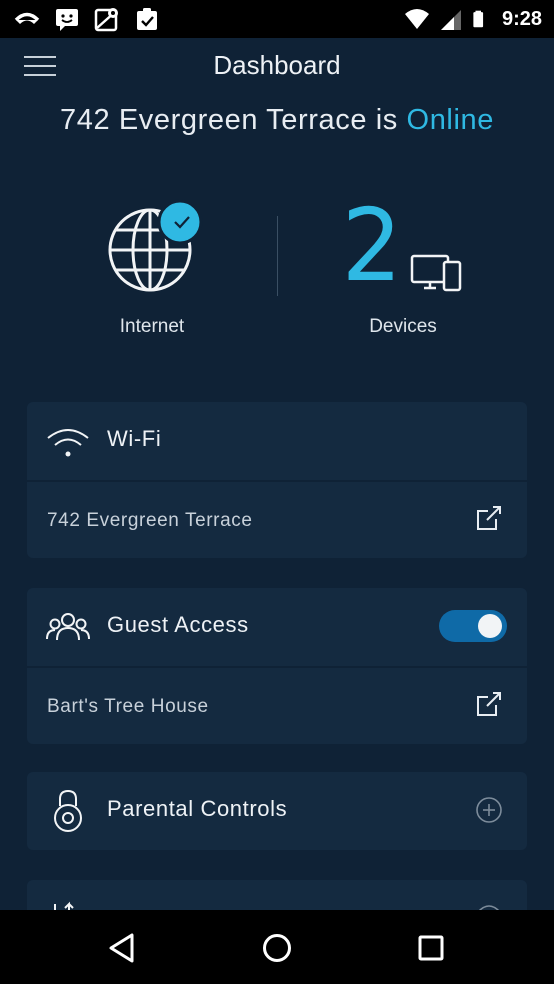 The image size is (554, 984). Describe the element at coordinates (67, 20) in the screenshot. I see `message-icon` at that location.